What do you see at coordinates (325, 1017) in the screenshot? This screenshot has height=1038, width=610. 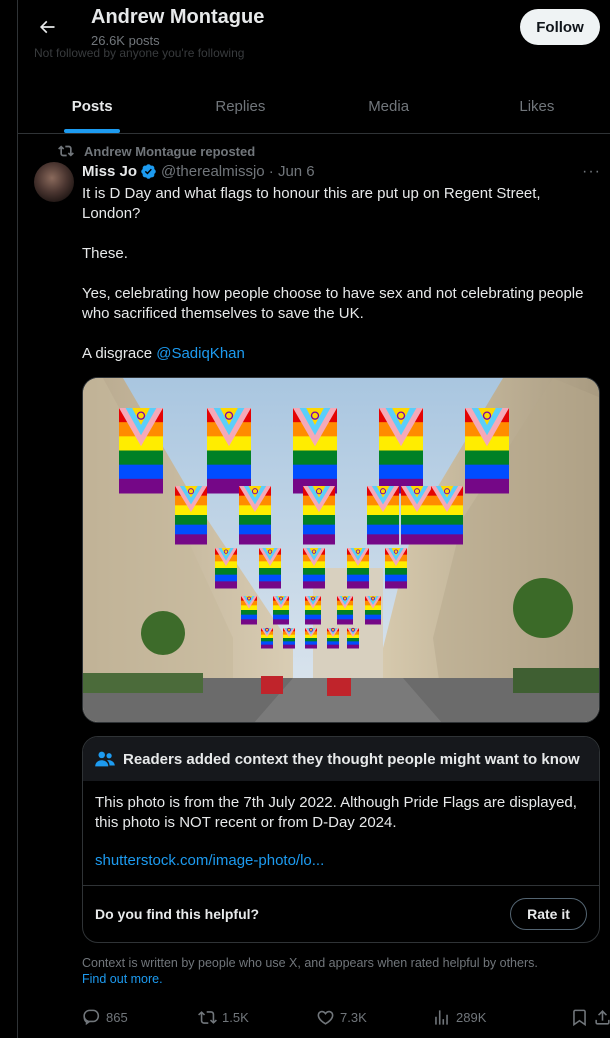 I see `like-icon` at bounding box center [325, 1017].